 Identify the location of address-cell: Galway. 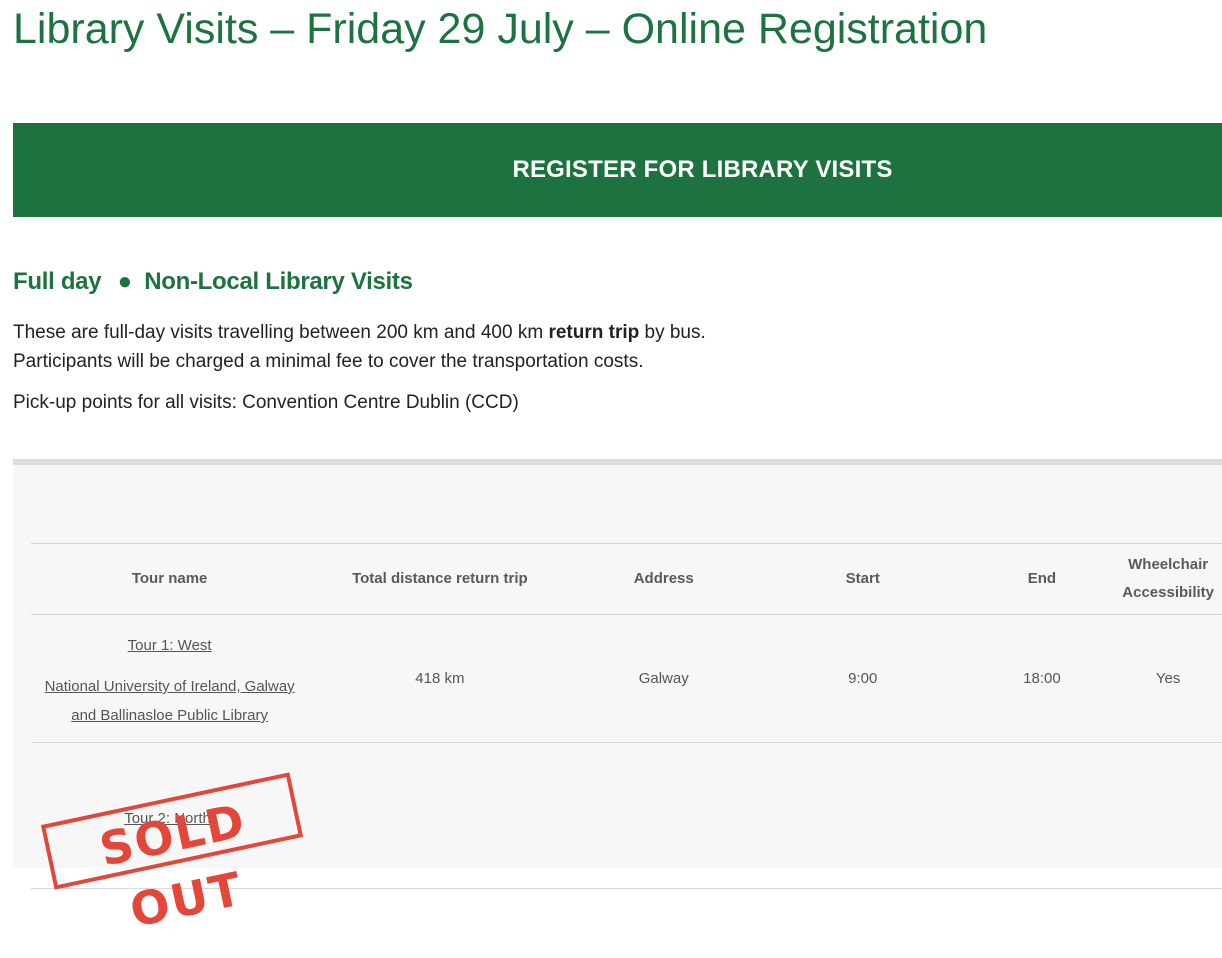
(663, 678).